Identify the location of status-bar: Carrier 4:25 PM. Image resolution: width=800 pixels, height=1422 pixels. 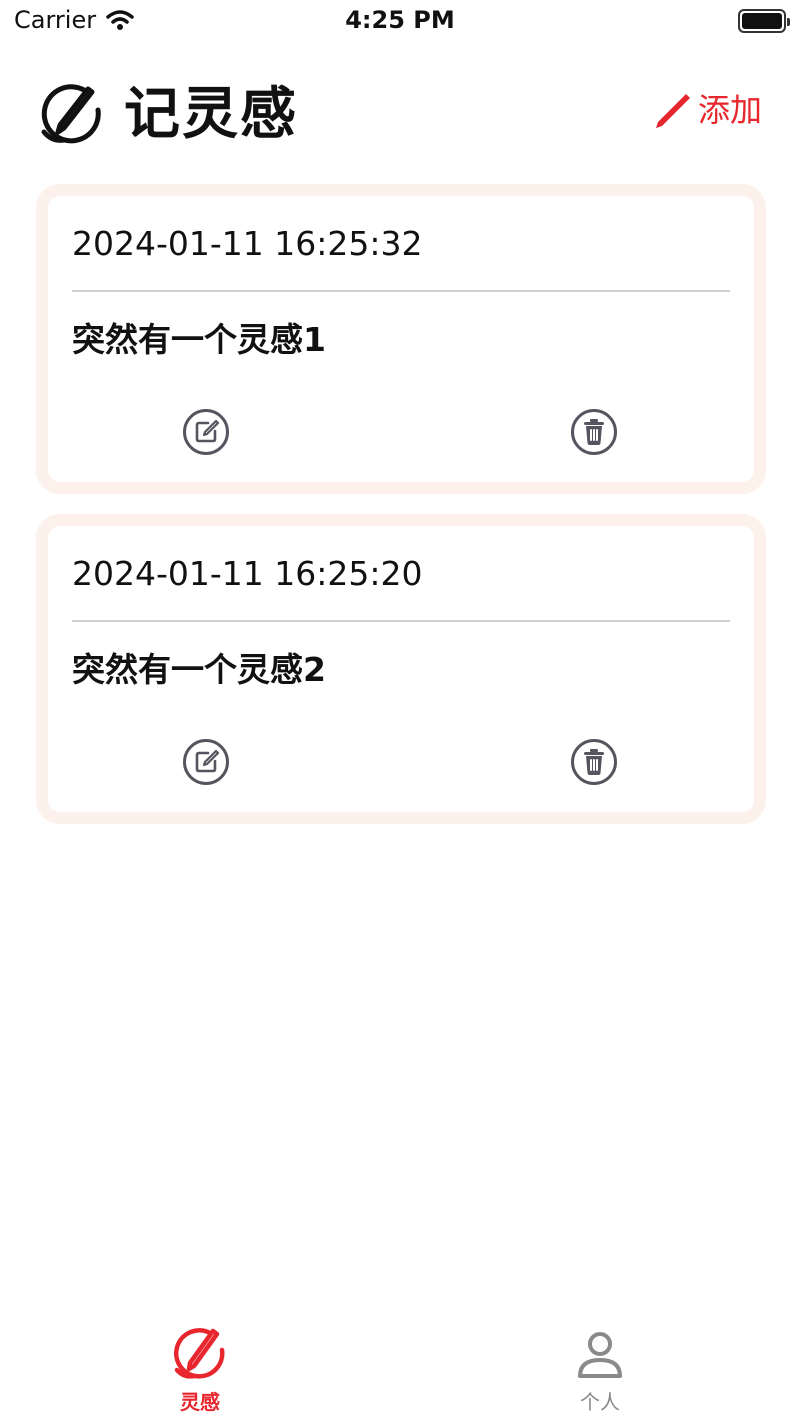
(400, 22).